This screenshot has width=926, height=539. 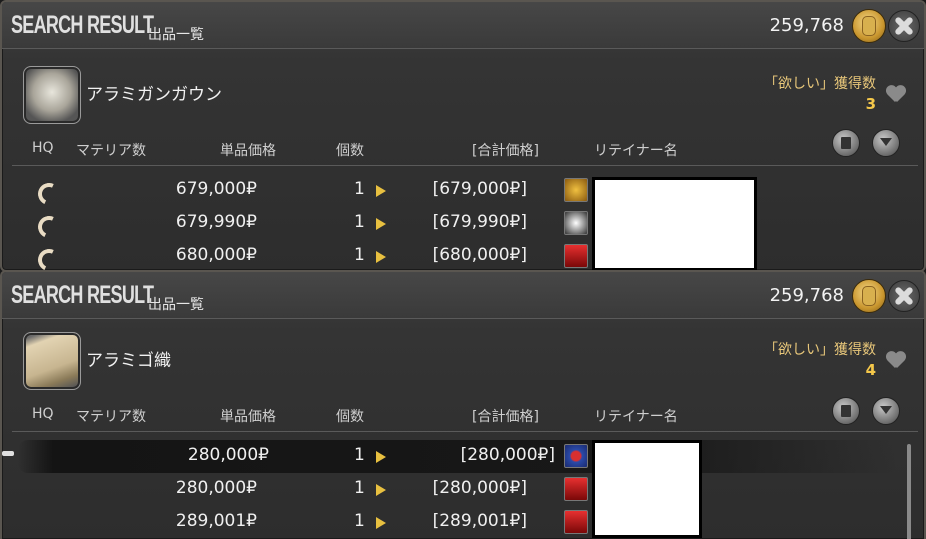 I want to click on listing-row: 680,000₽ 1 [680,000₽], so click(x=452, y=255).